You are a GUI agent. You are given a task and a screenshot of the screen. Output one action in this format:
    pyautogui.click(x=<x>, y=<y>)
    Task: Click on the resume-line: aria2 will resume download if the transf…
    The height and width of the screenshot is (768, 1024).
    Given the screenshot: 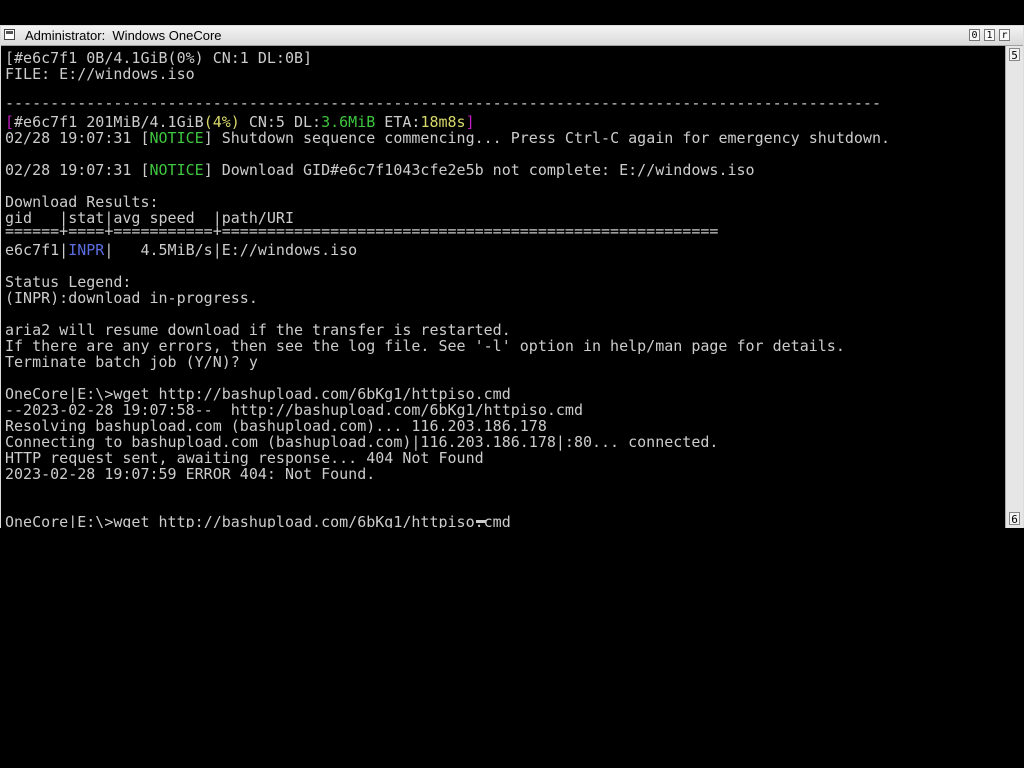 What is the action you would take?
    pyautogui.click(x=258, y=330)
    